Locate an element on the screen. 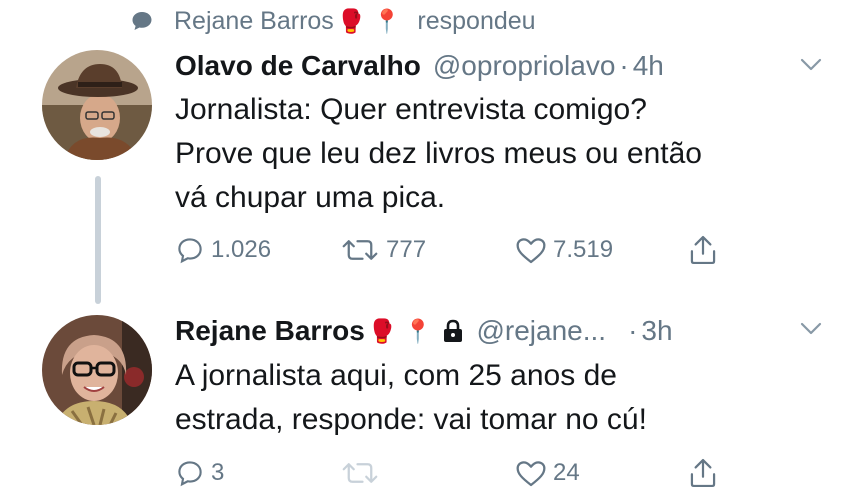  tweet-actions: 1.026 777 7.519 is located at coordinates (431, 250).